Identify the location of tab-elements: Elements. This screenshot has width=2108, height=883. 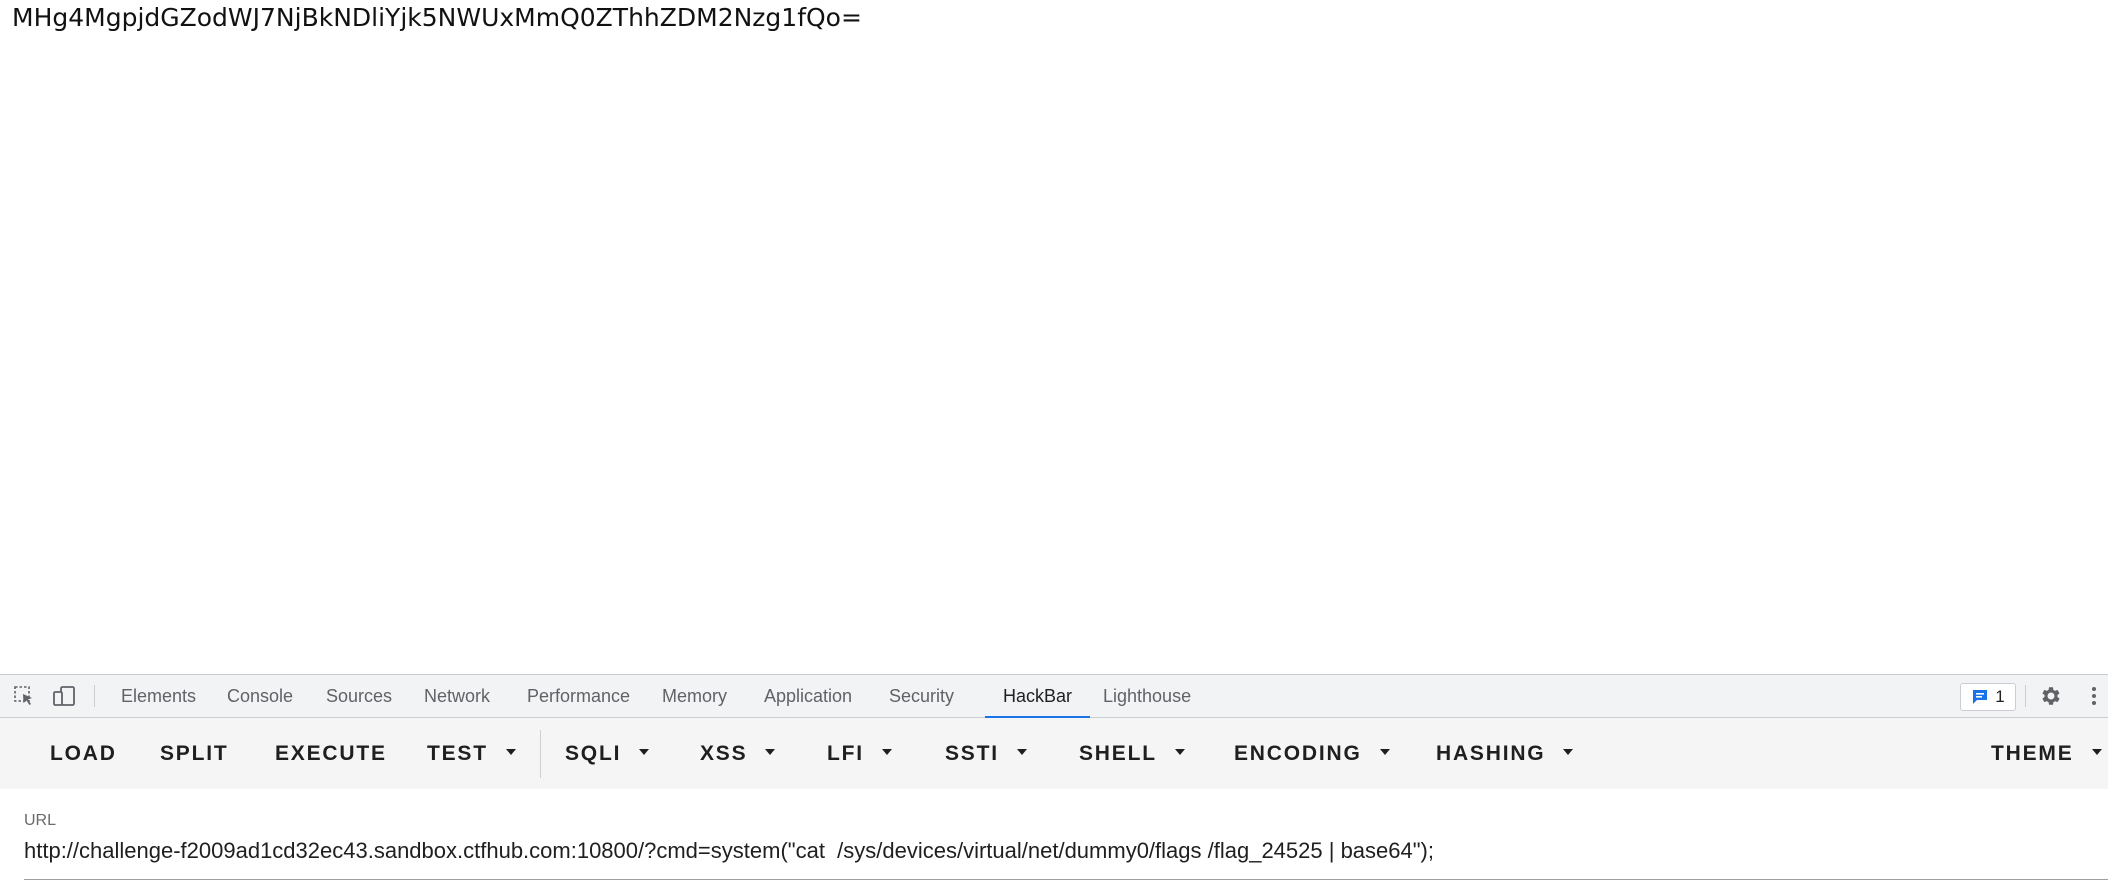
(158, 696).